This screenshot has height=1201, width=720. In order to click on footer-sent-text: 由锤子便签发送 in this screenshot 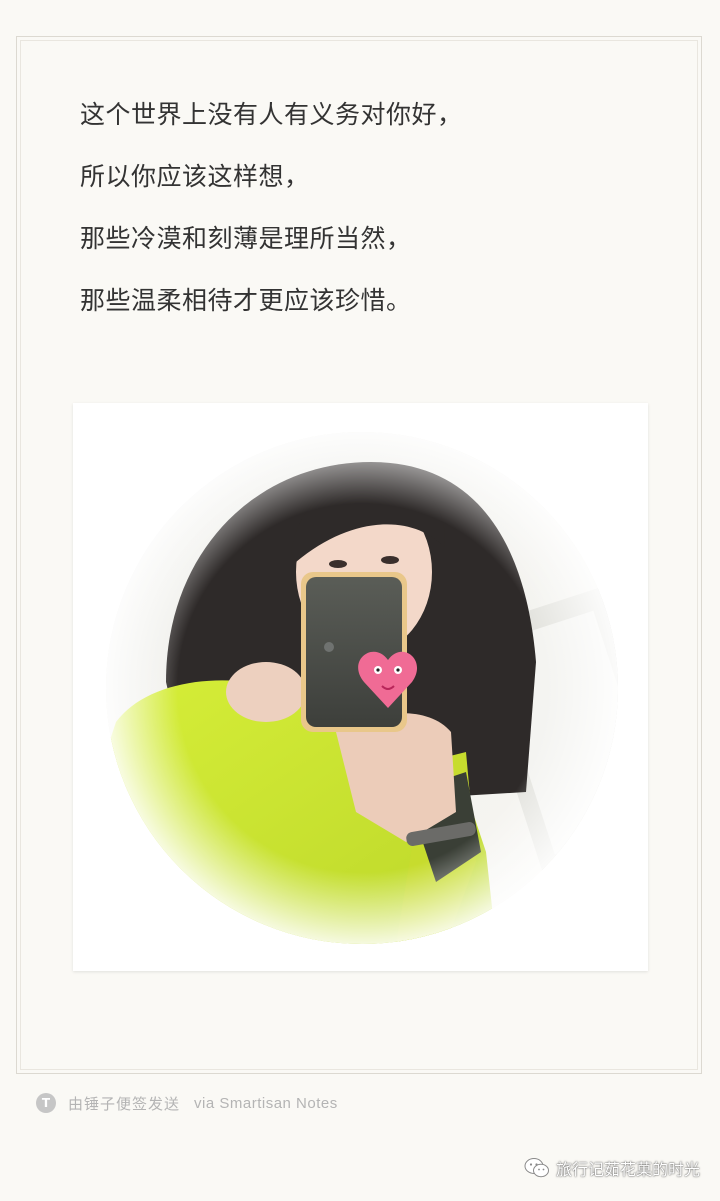, I will do `click(124, 1103)`.